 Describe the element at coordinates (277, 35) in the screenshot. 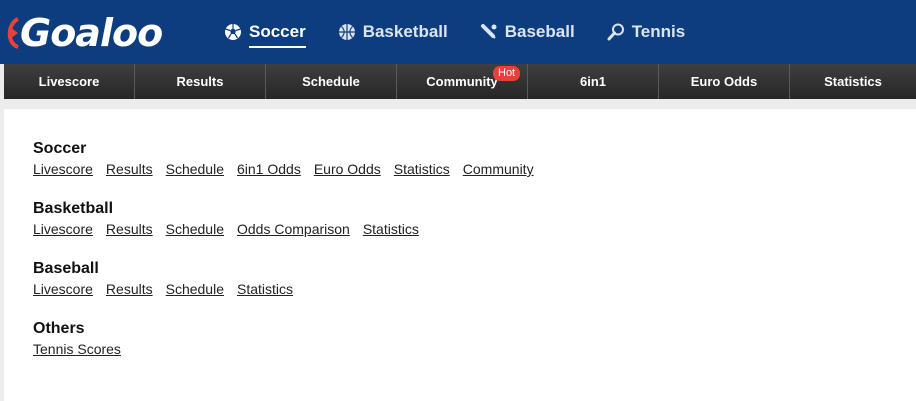

I see `sport-tab-label: Soccer` at that location.